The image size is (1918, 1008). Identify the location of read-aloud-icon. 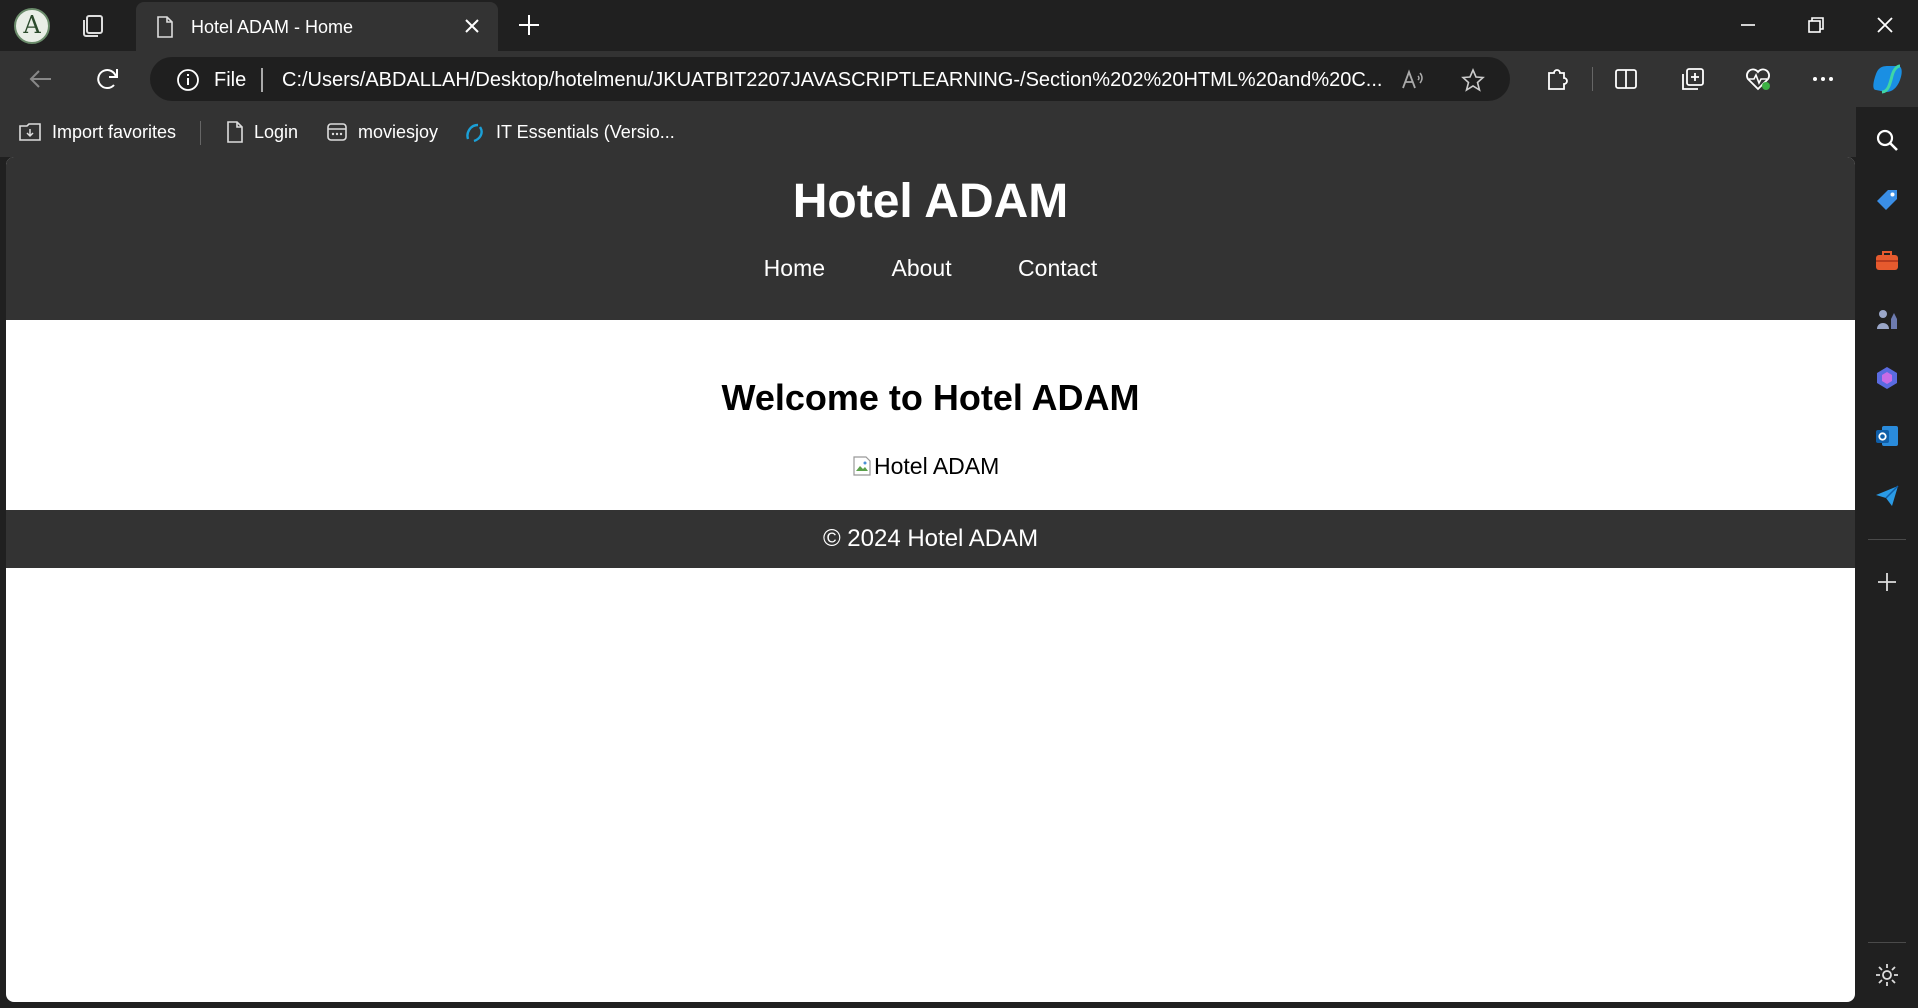
(1413, 80).